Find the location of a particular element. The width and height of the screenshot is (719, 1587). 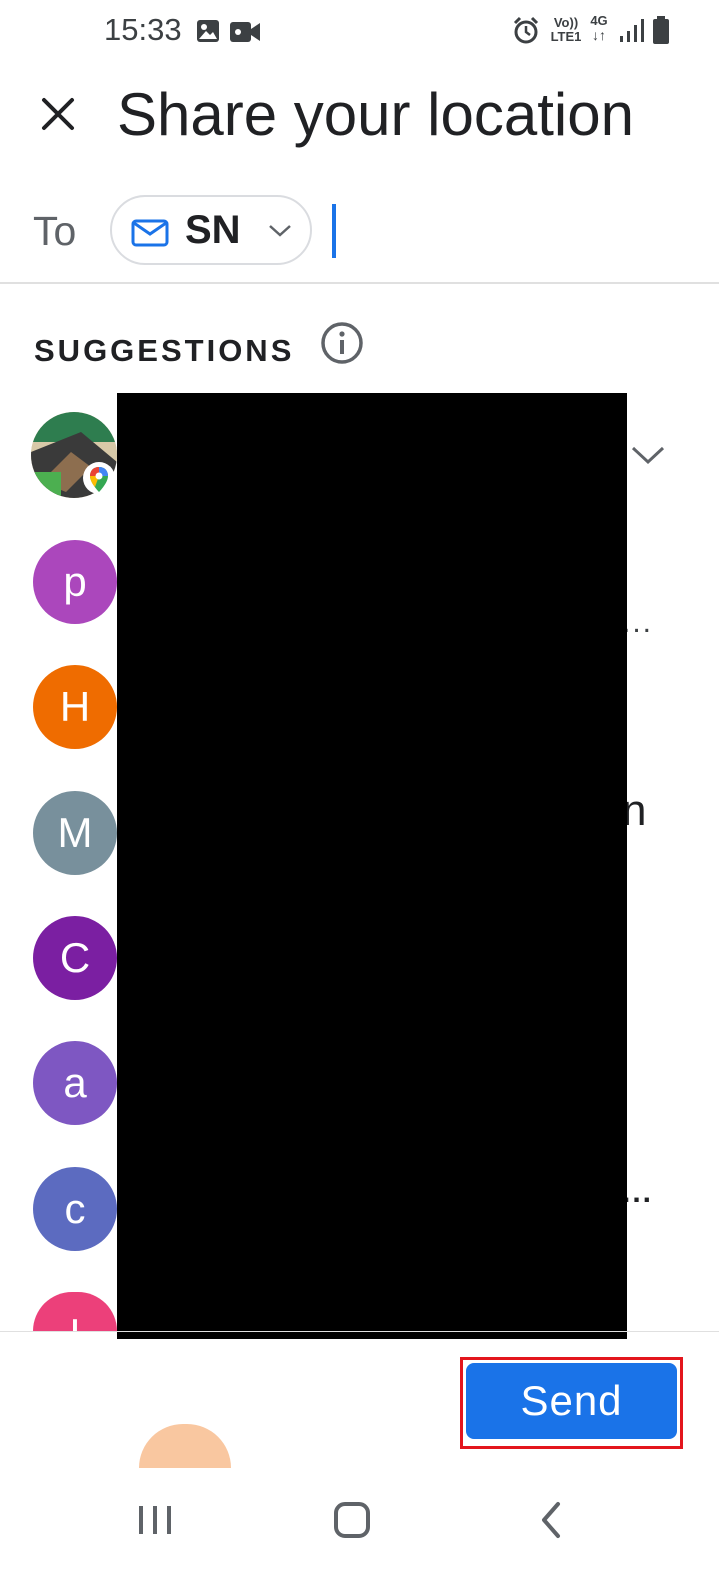

contact-avatar: H is located at coordinates (75, 707).